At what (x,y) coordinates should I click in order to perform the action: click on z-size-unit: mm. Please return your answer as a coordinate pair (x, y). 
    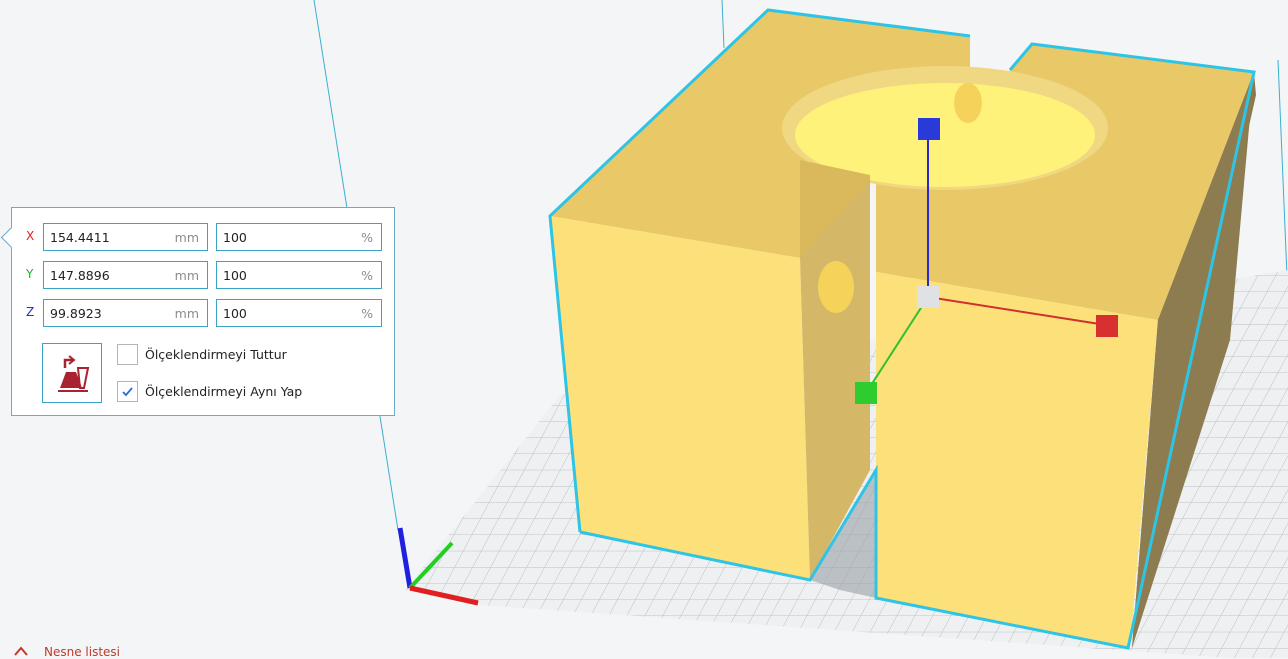
    Looking at the image, I should click on (186, 313).